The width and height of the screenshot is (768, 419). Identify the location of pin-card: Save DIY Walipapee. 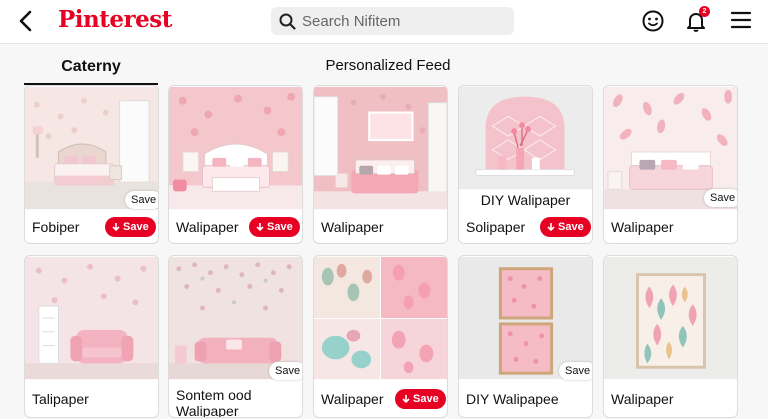
(525, 336).